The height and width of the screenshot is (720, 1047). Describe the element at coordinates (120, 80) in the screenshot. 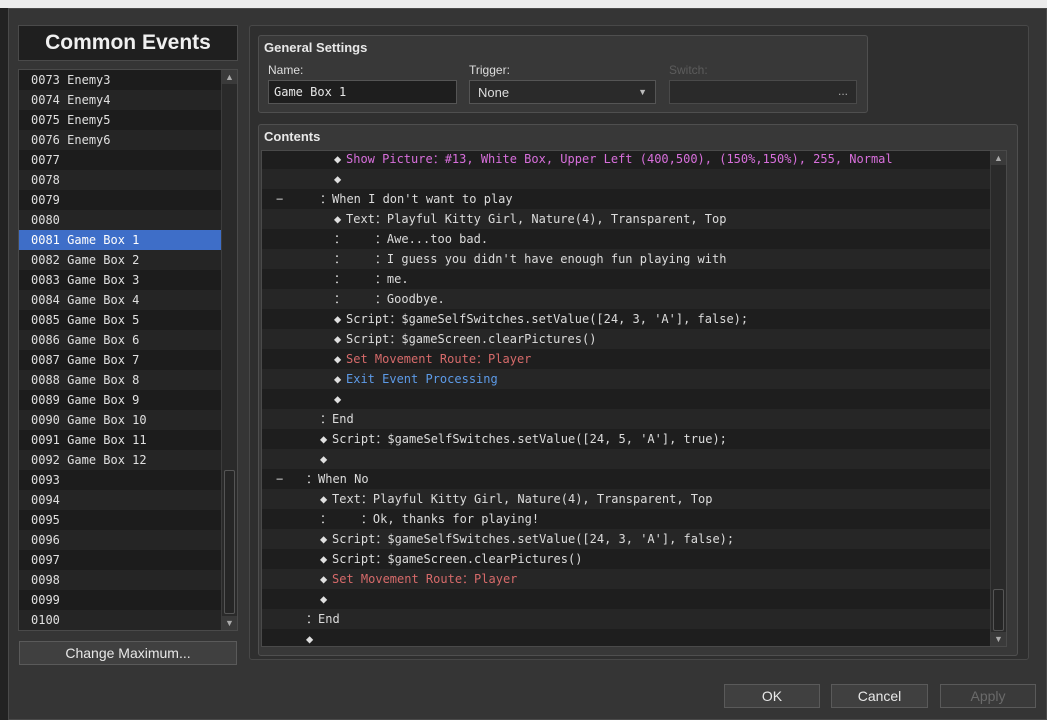

I see `event-list-item: 0073 Enemy3` at that location.